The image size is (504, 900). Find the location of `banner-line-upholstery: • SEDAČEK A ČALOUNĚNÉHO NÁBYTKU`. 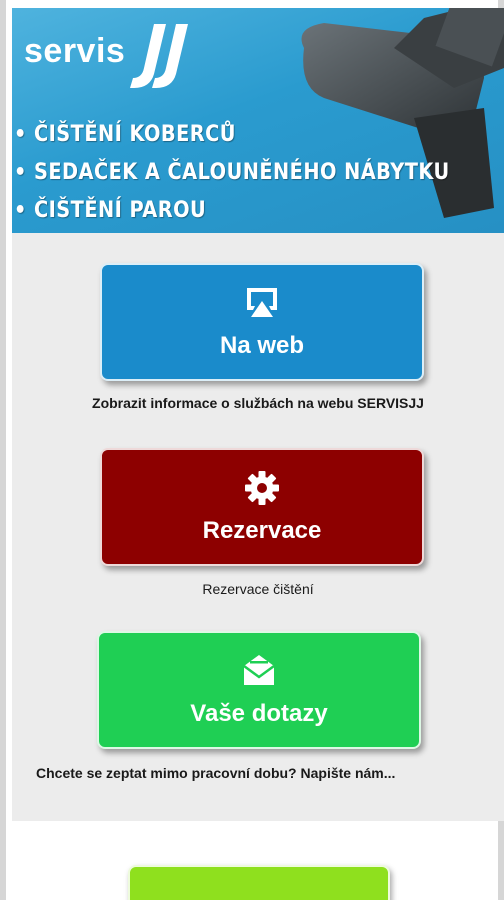

banner-line-upholstery: • SEDAČEK A ČALOUNĚNÉHO NÁBYTKU is located at coordinates (232, 172).